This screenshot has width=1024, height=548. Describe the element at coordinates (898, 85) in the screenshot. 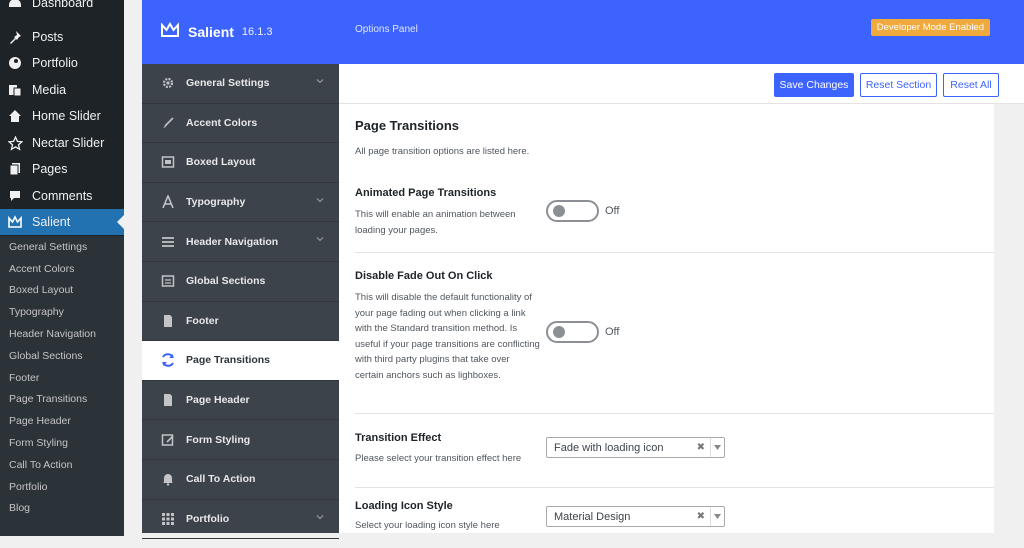

I see `reset-section-button: Reset Section` at that location.